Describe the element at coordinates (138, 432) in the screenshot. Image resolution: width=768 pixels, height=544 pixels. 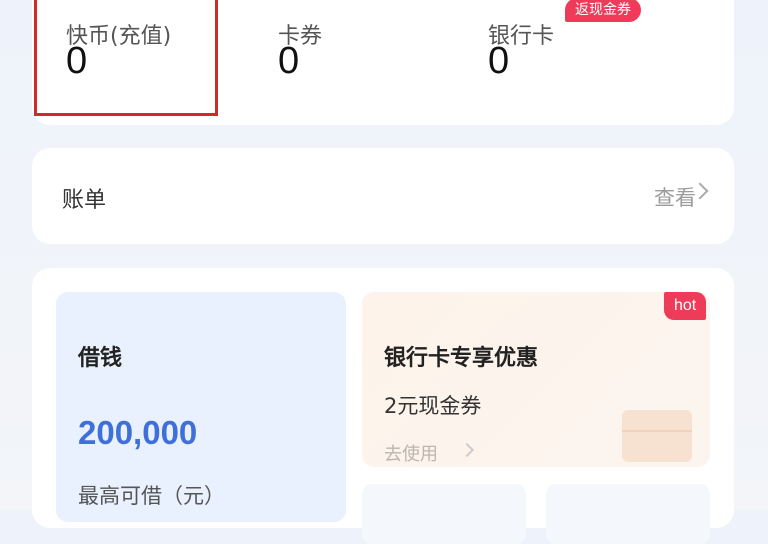
I see `loan-amount: 200,000` at that location.